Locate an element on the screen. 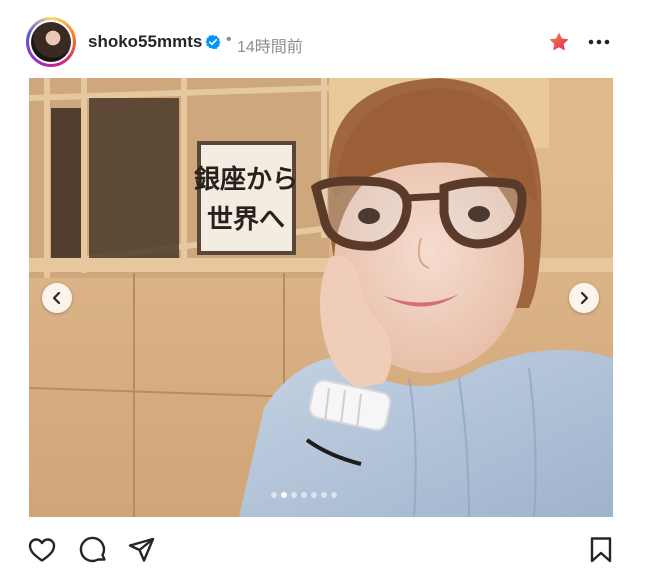 The width and height of the screenshot is (649, 570). carousel-prev-button is located at coordinates (57, 298).